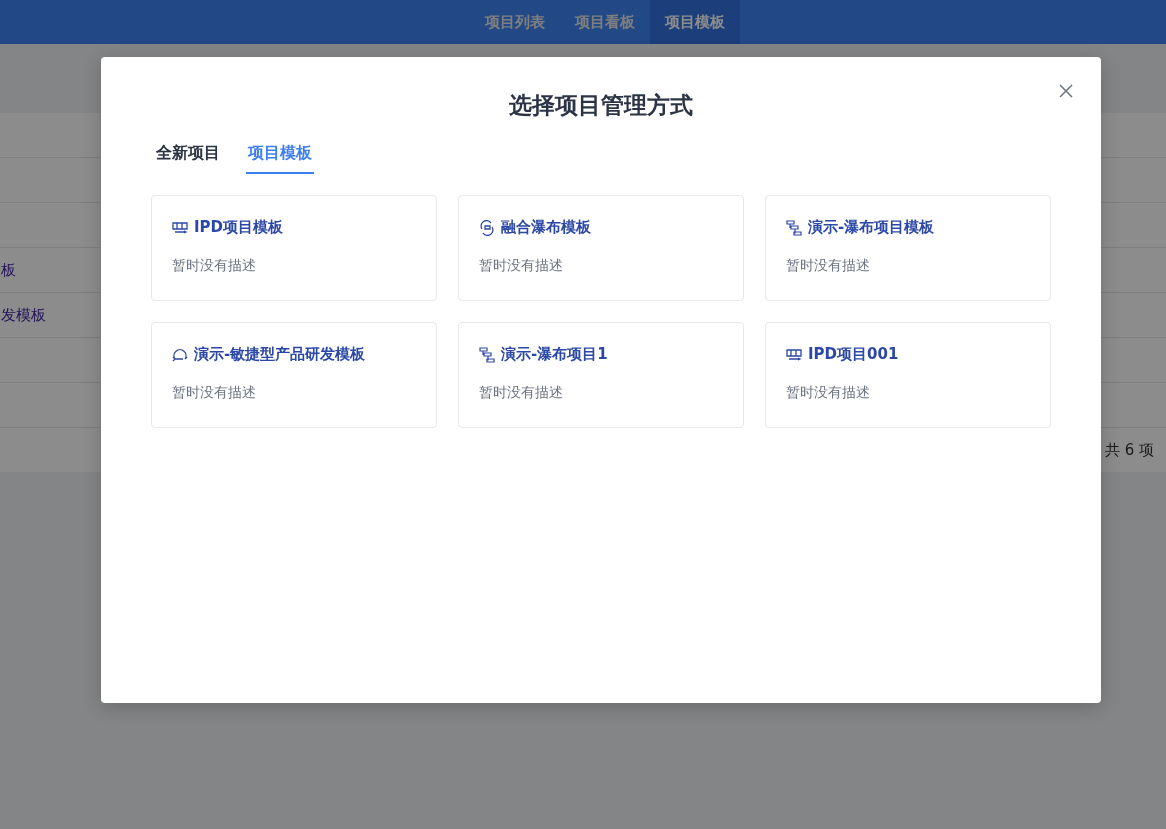 The width and height of the screenshot is (1166, 829). I want to click on table-cell: 板, so click(8, 270).